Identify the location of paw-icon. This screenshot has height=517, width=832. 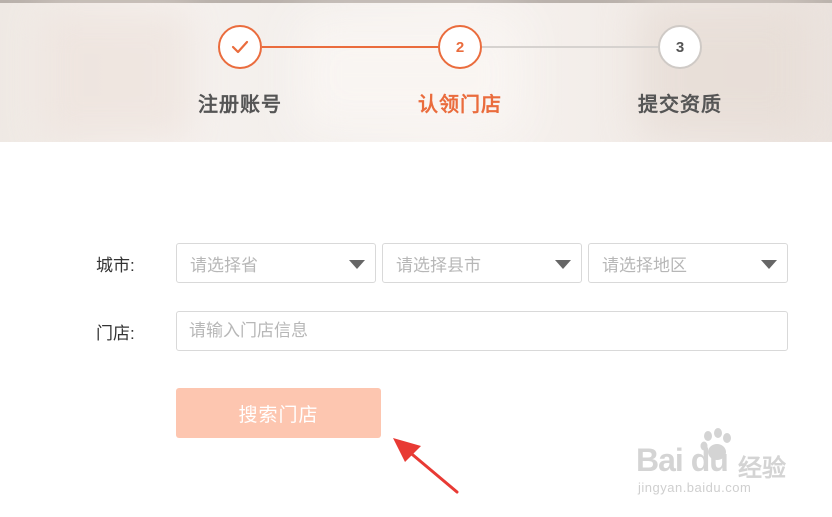
(715, 444).